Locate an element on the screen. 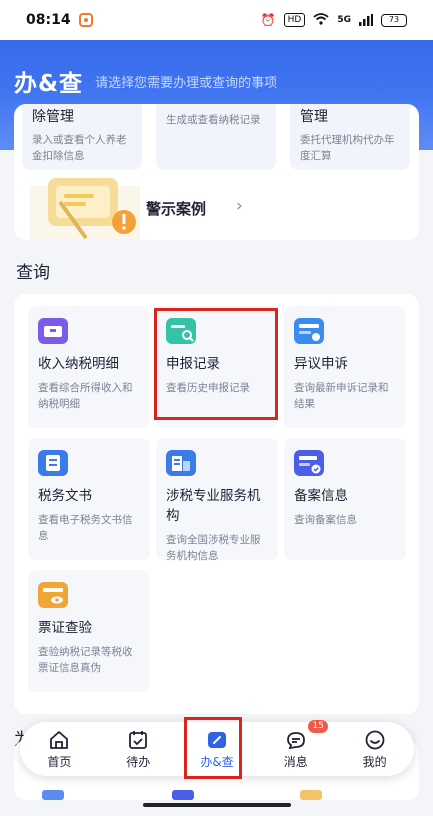 This screenshot has width=433, height=816. receipt-eye-icon is located at coordinates (53, 595).